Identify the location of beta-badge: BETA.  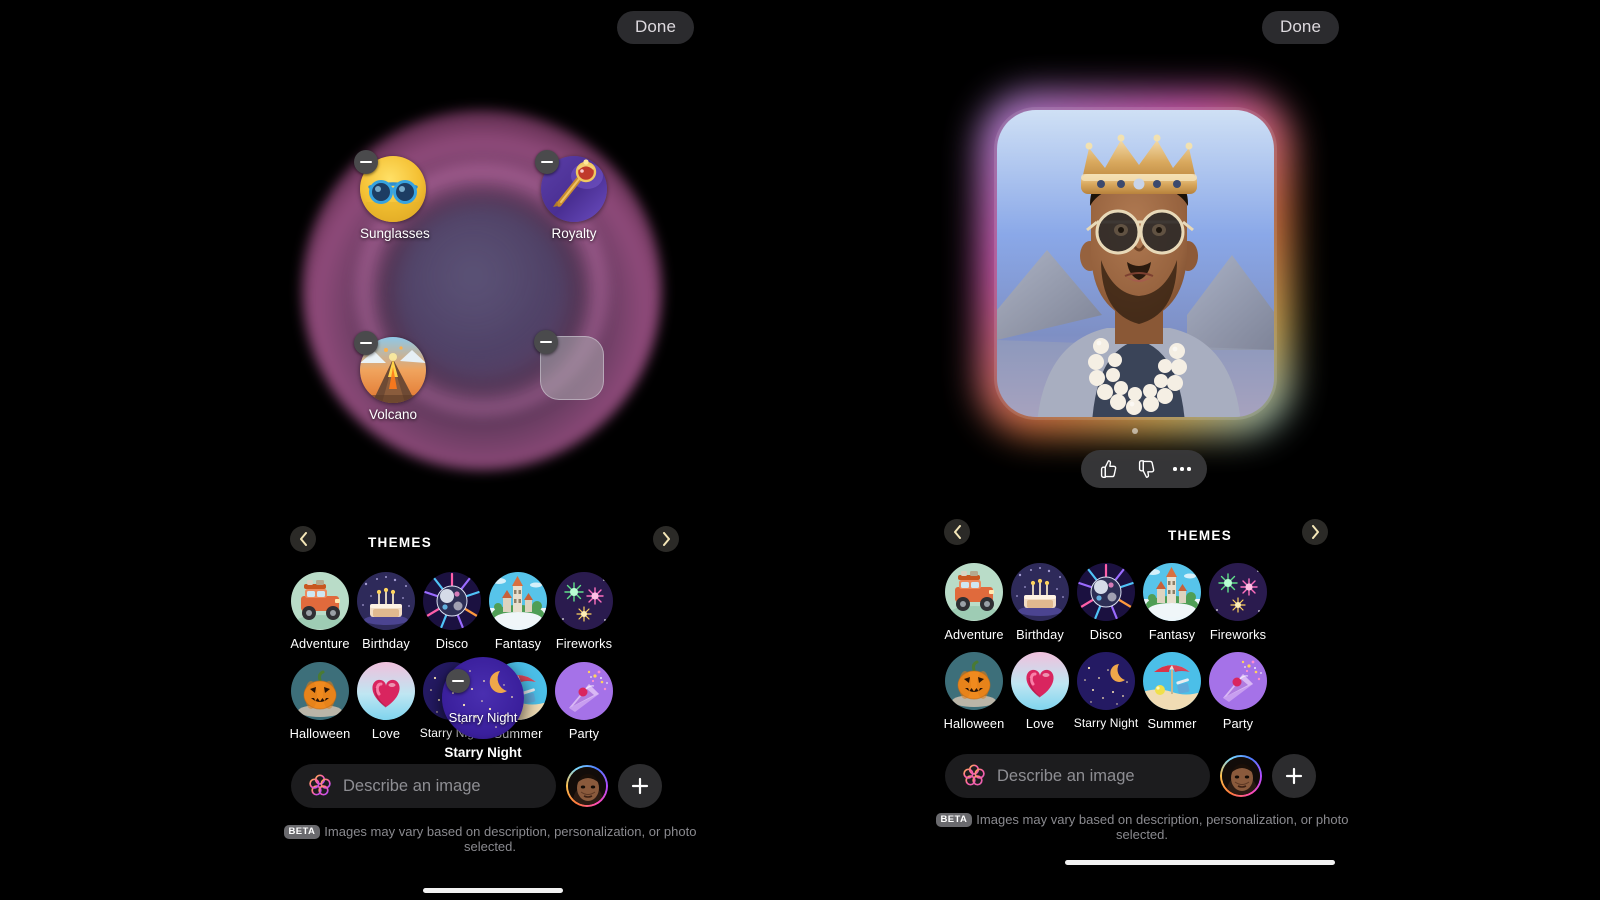
(954, 820).